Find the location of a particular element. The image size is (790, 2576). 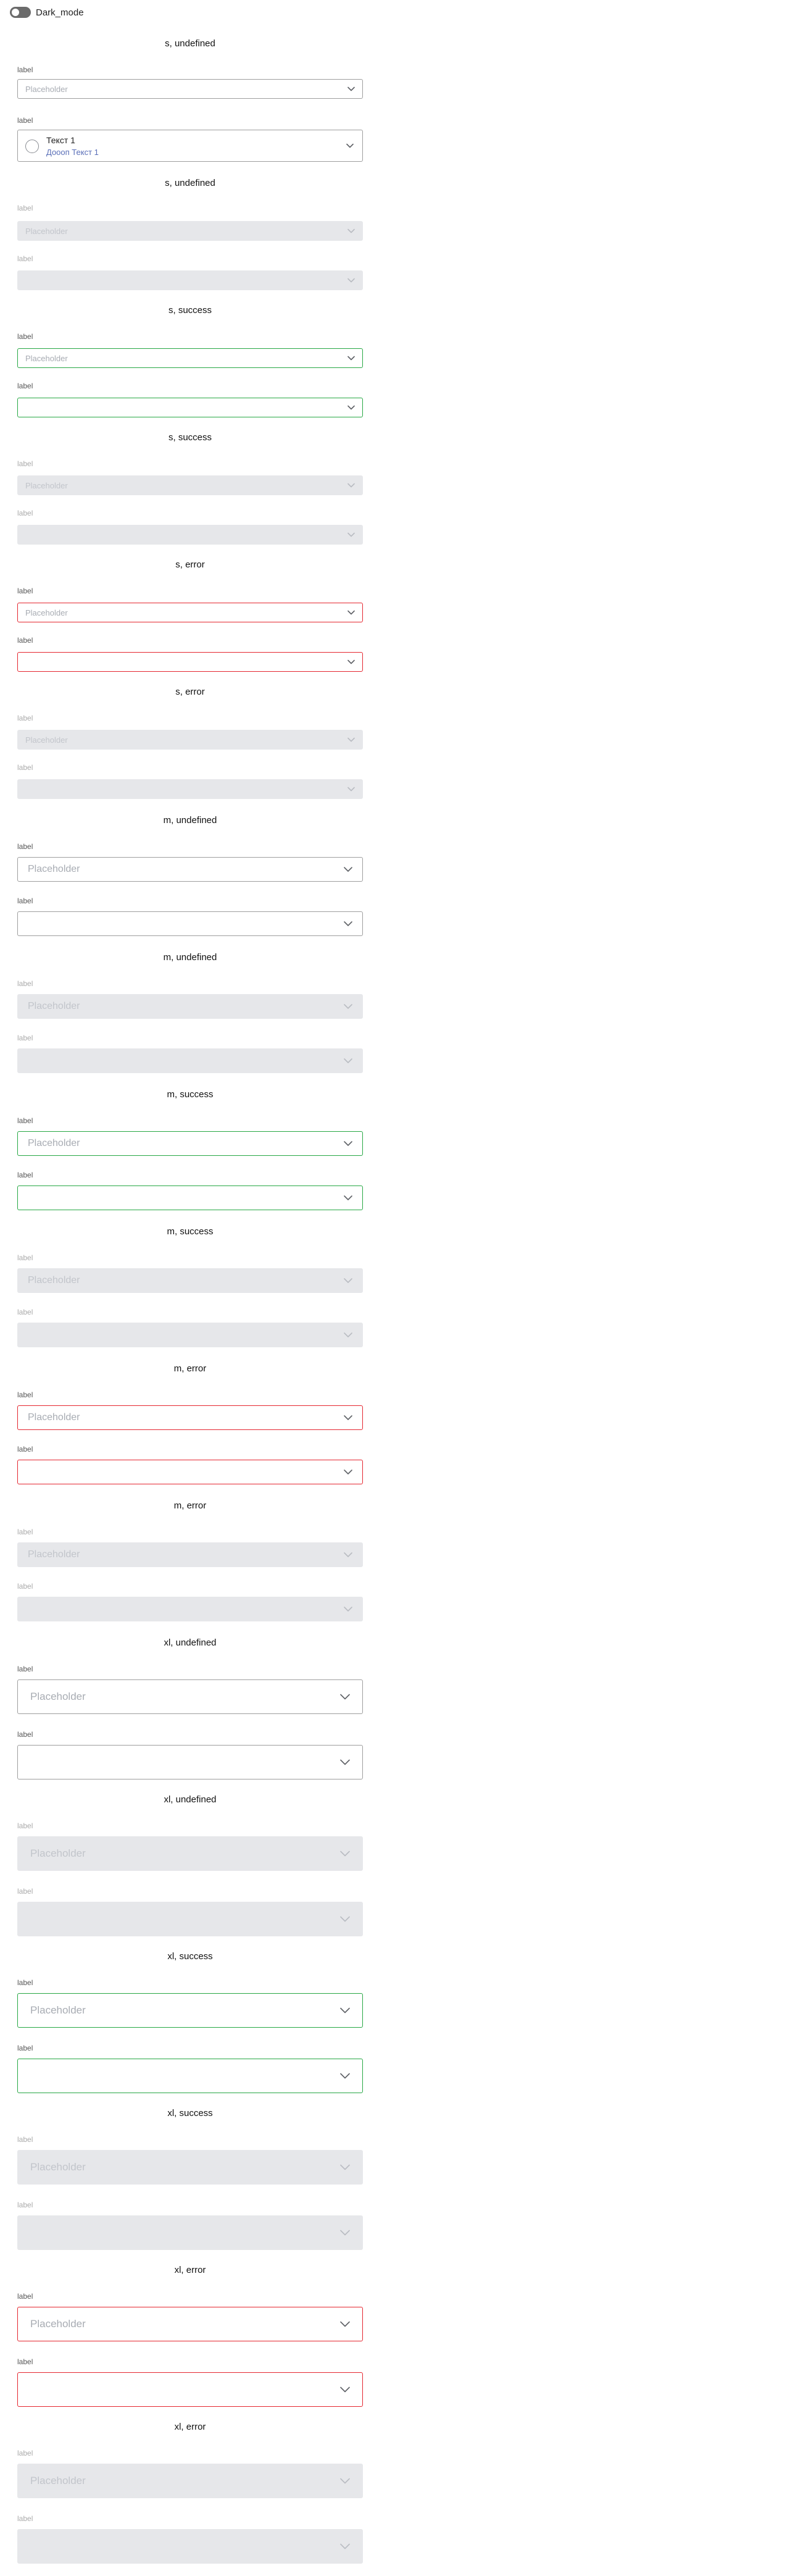

section-title: m, success is located at coordinates (190, 1094).